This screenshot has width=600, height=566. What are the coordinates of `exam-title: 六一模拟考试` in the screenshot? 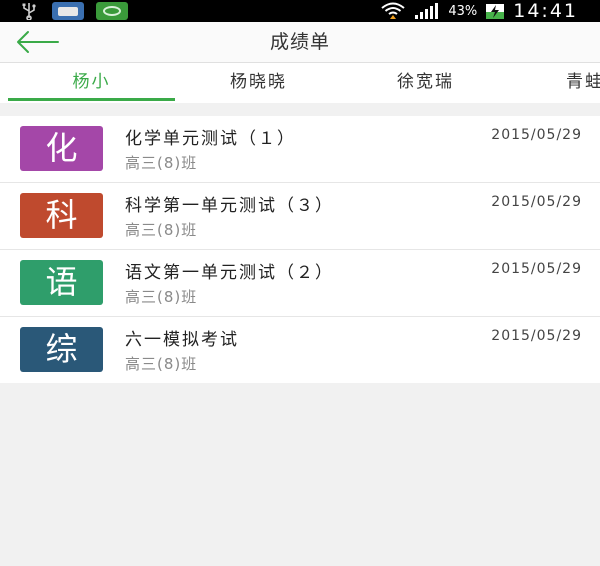 It's located at (182, 340).